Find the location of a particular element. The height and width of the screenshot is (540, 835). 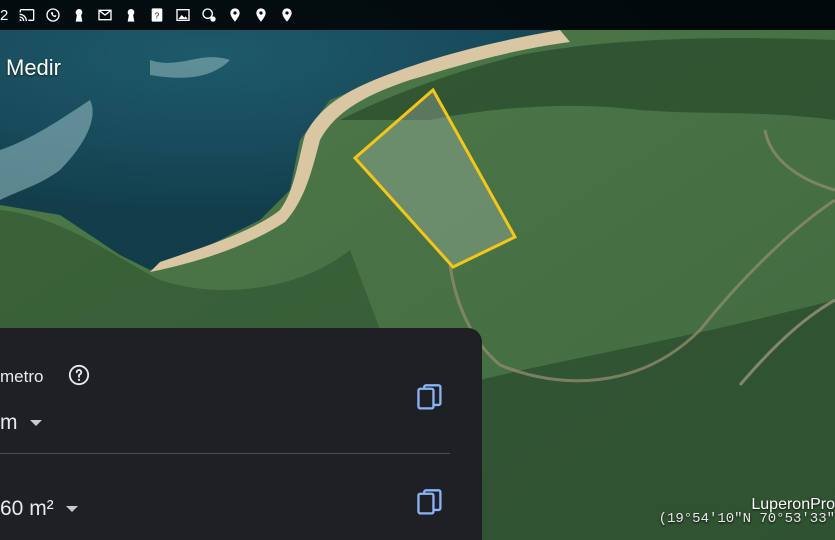

perimeter-value: m is located at coordinates (9, 422).